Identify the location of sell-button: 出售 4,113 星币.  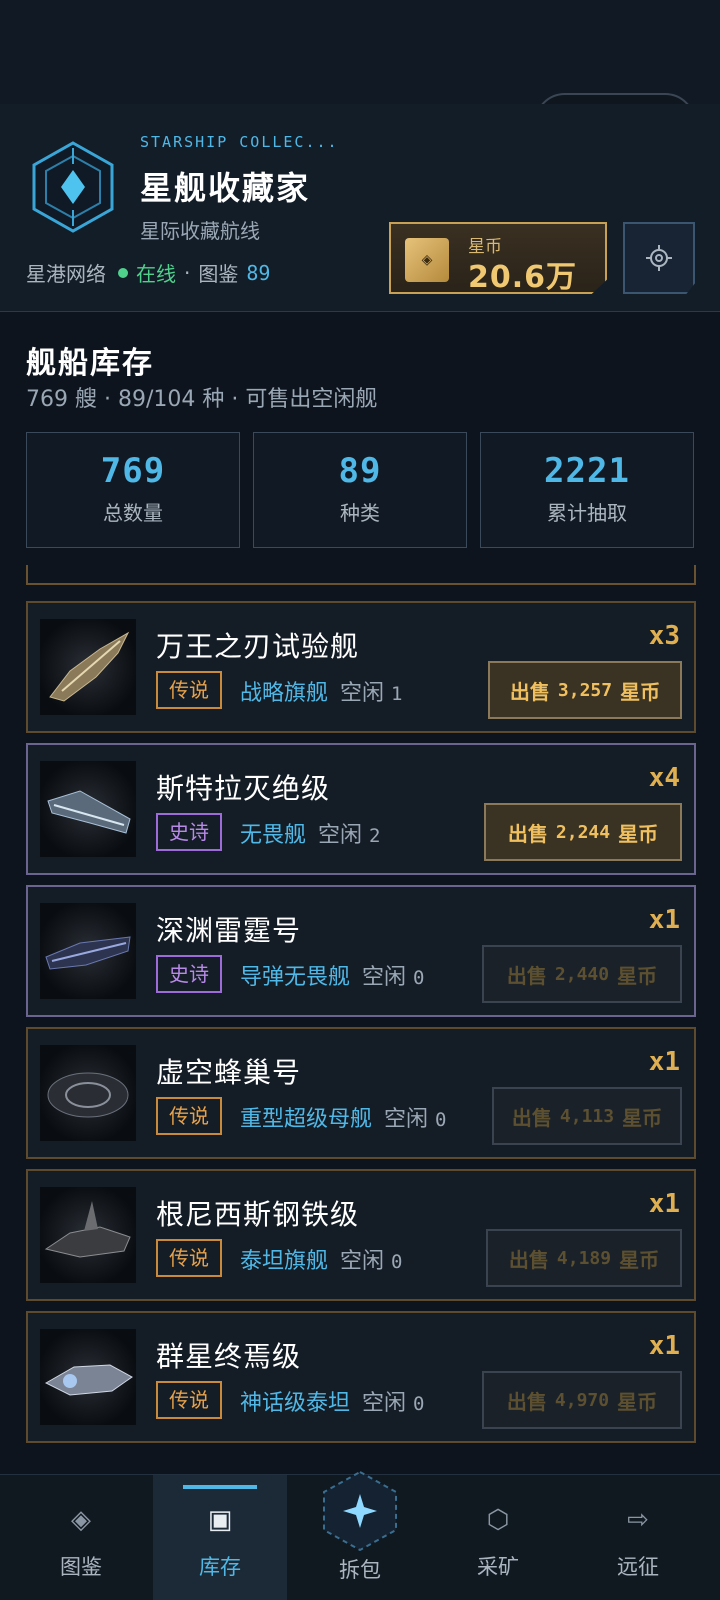
(587, 1116).